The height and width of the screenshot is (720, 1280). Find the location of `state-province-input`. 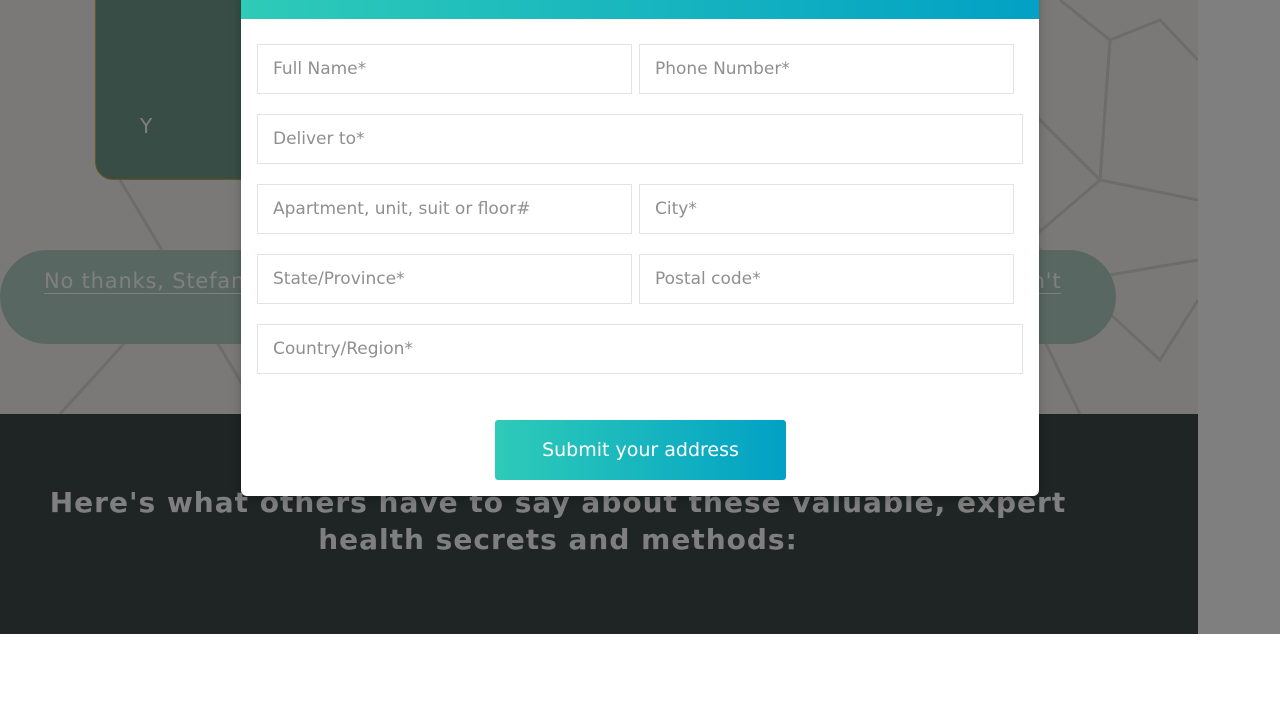

state-province-input is located at coordinates (444, 279).